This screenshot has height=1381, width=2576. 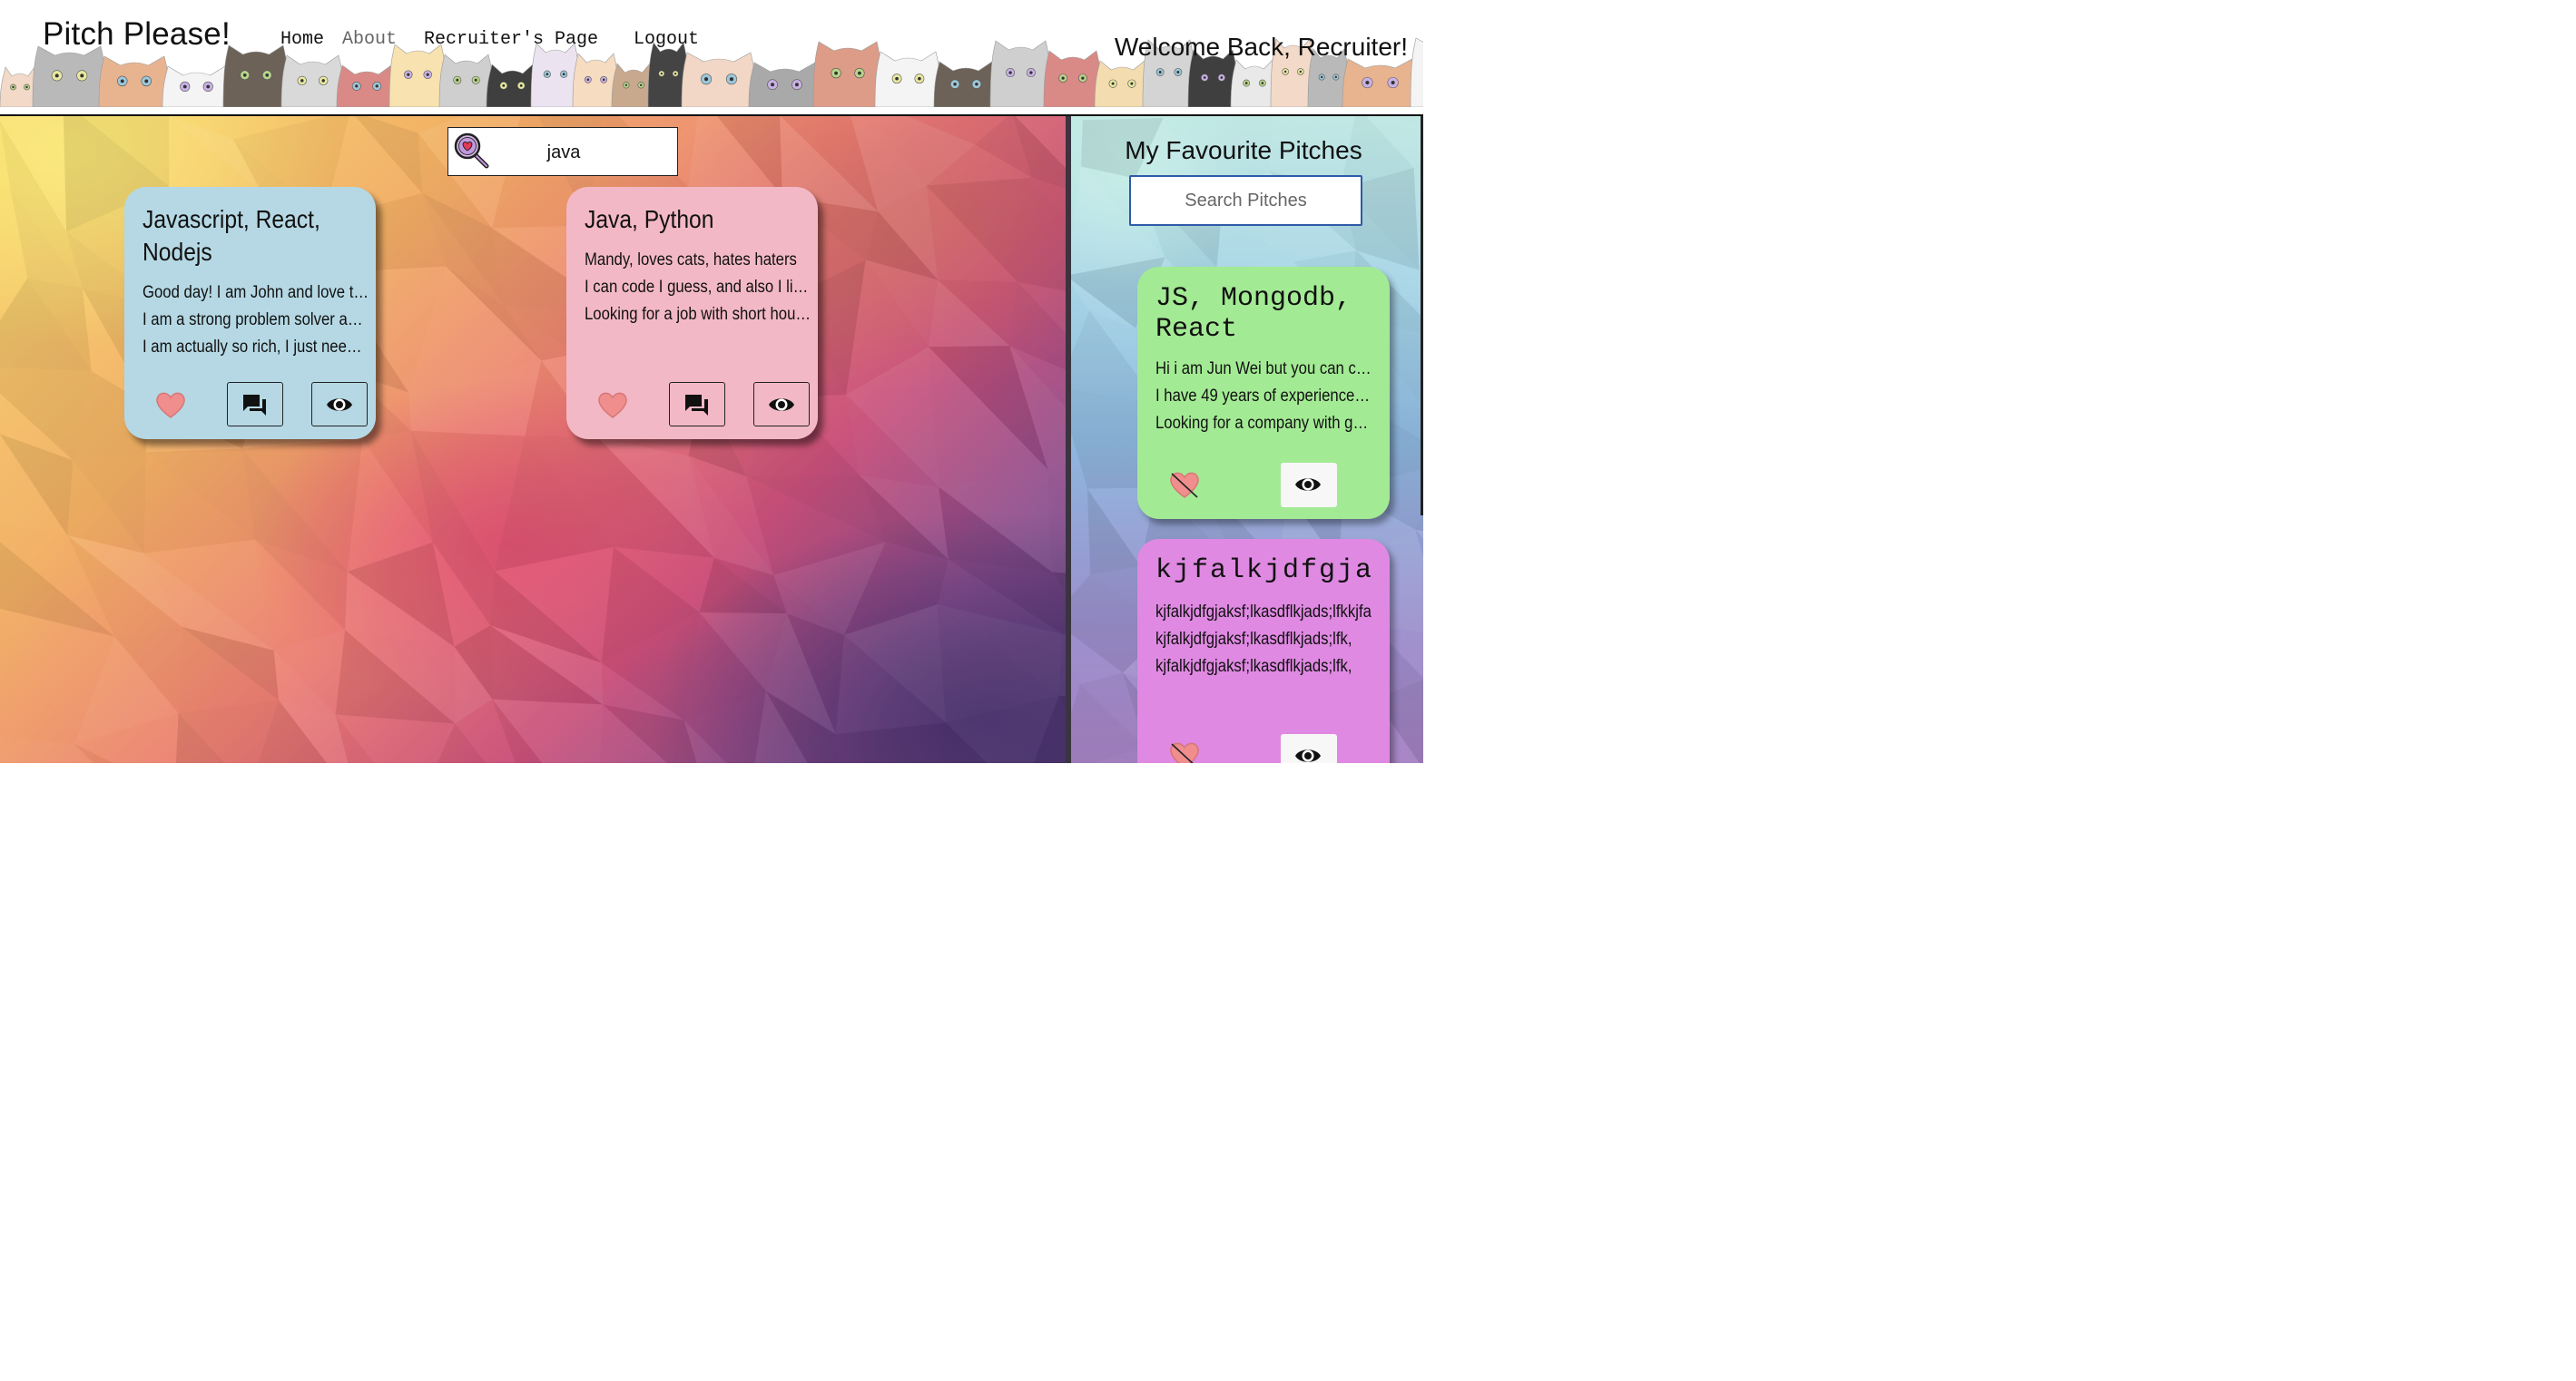 I want to click on search-pitches-input, so click(x=1245, y=200).